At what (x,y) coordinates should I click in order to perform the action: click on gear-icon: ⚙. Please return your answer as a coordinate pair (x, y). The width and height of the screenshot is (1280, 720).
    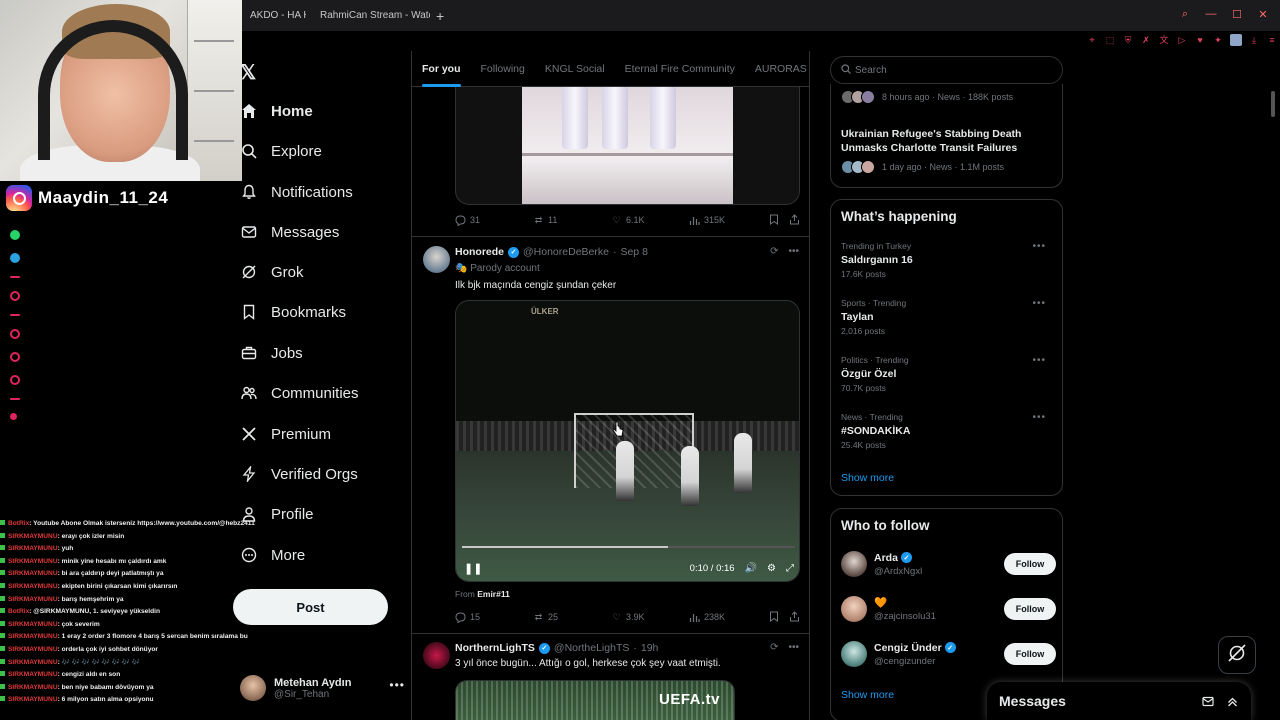
    Looking at the image, I should click on (771, 568).